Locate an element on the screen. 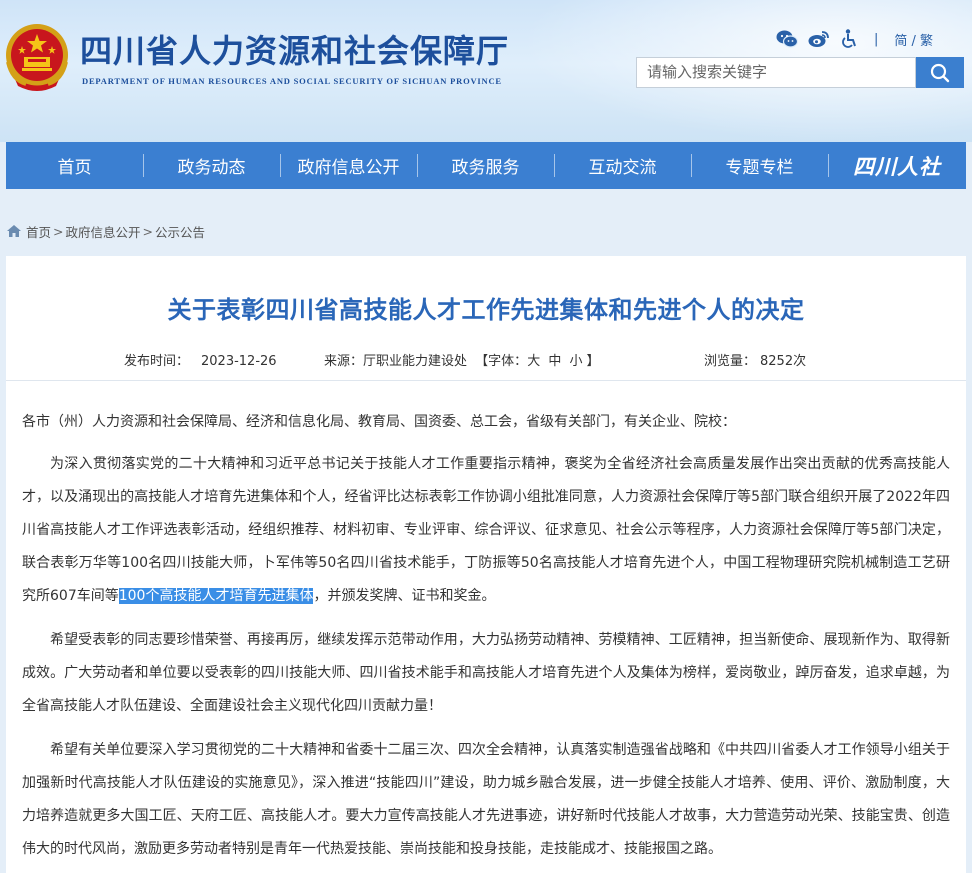  font-size-close: 】 is located at coordinates (593, 361).